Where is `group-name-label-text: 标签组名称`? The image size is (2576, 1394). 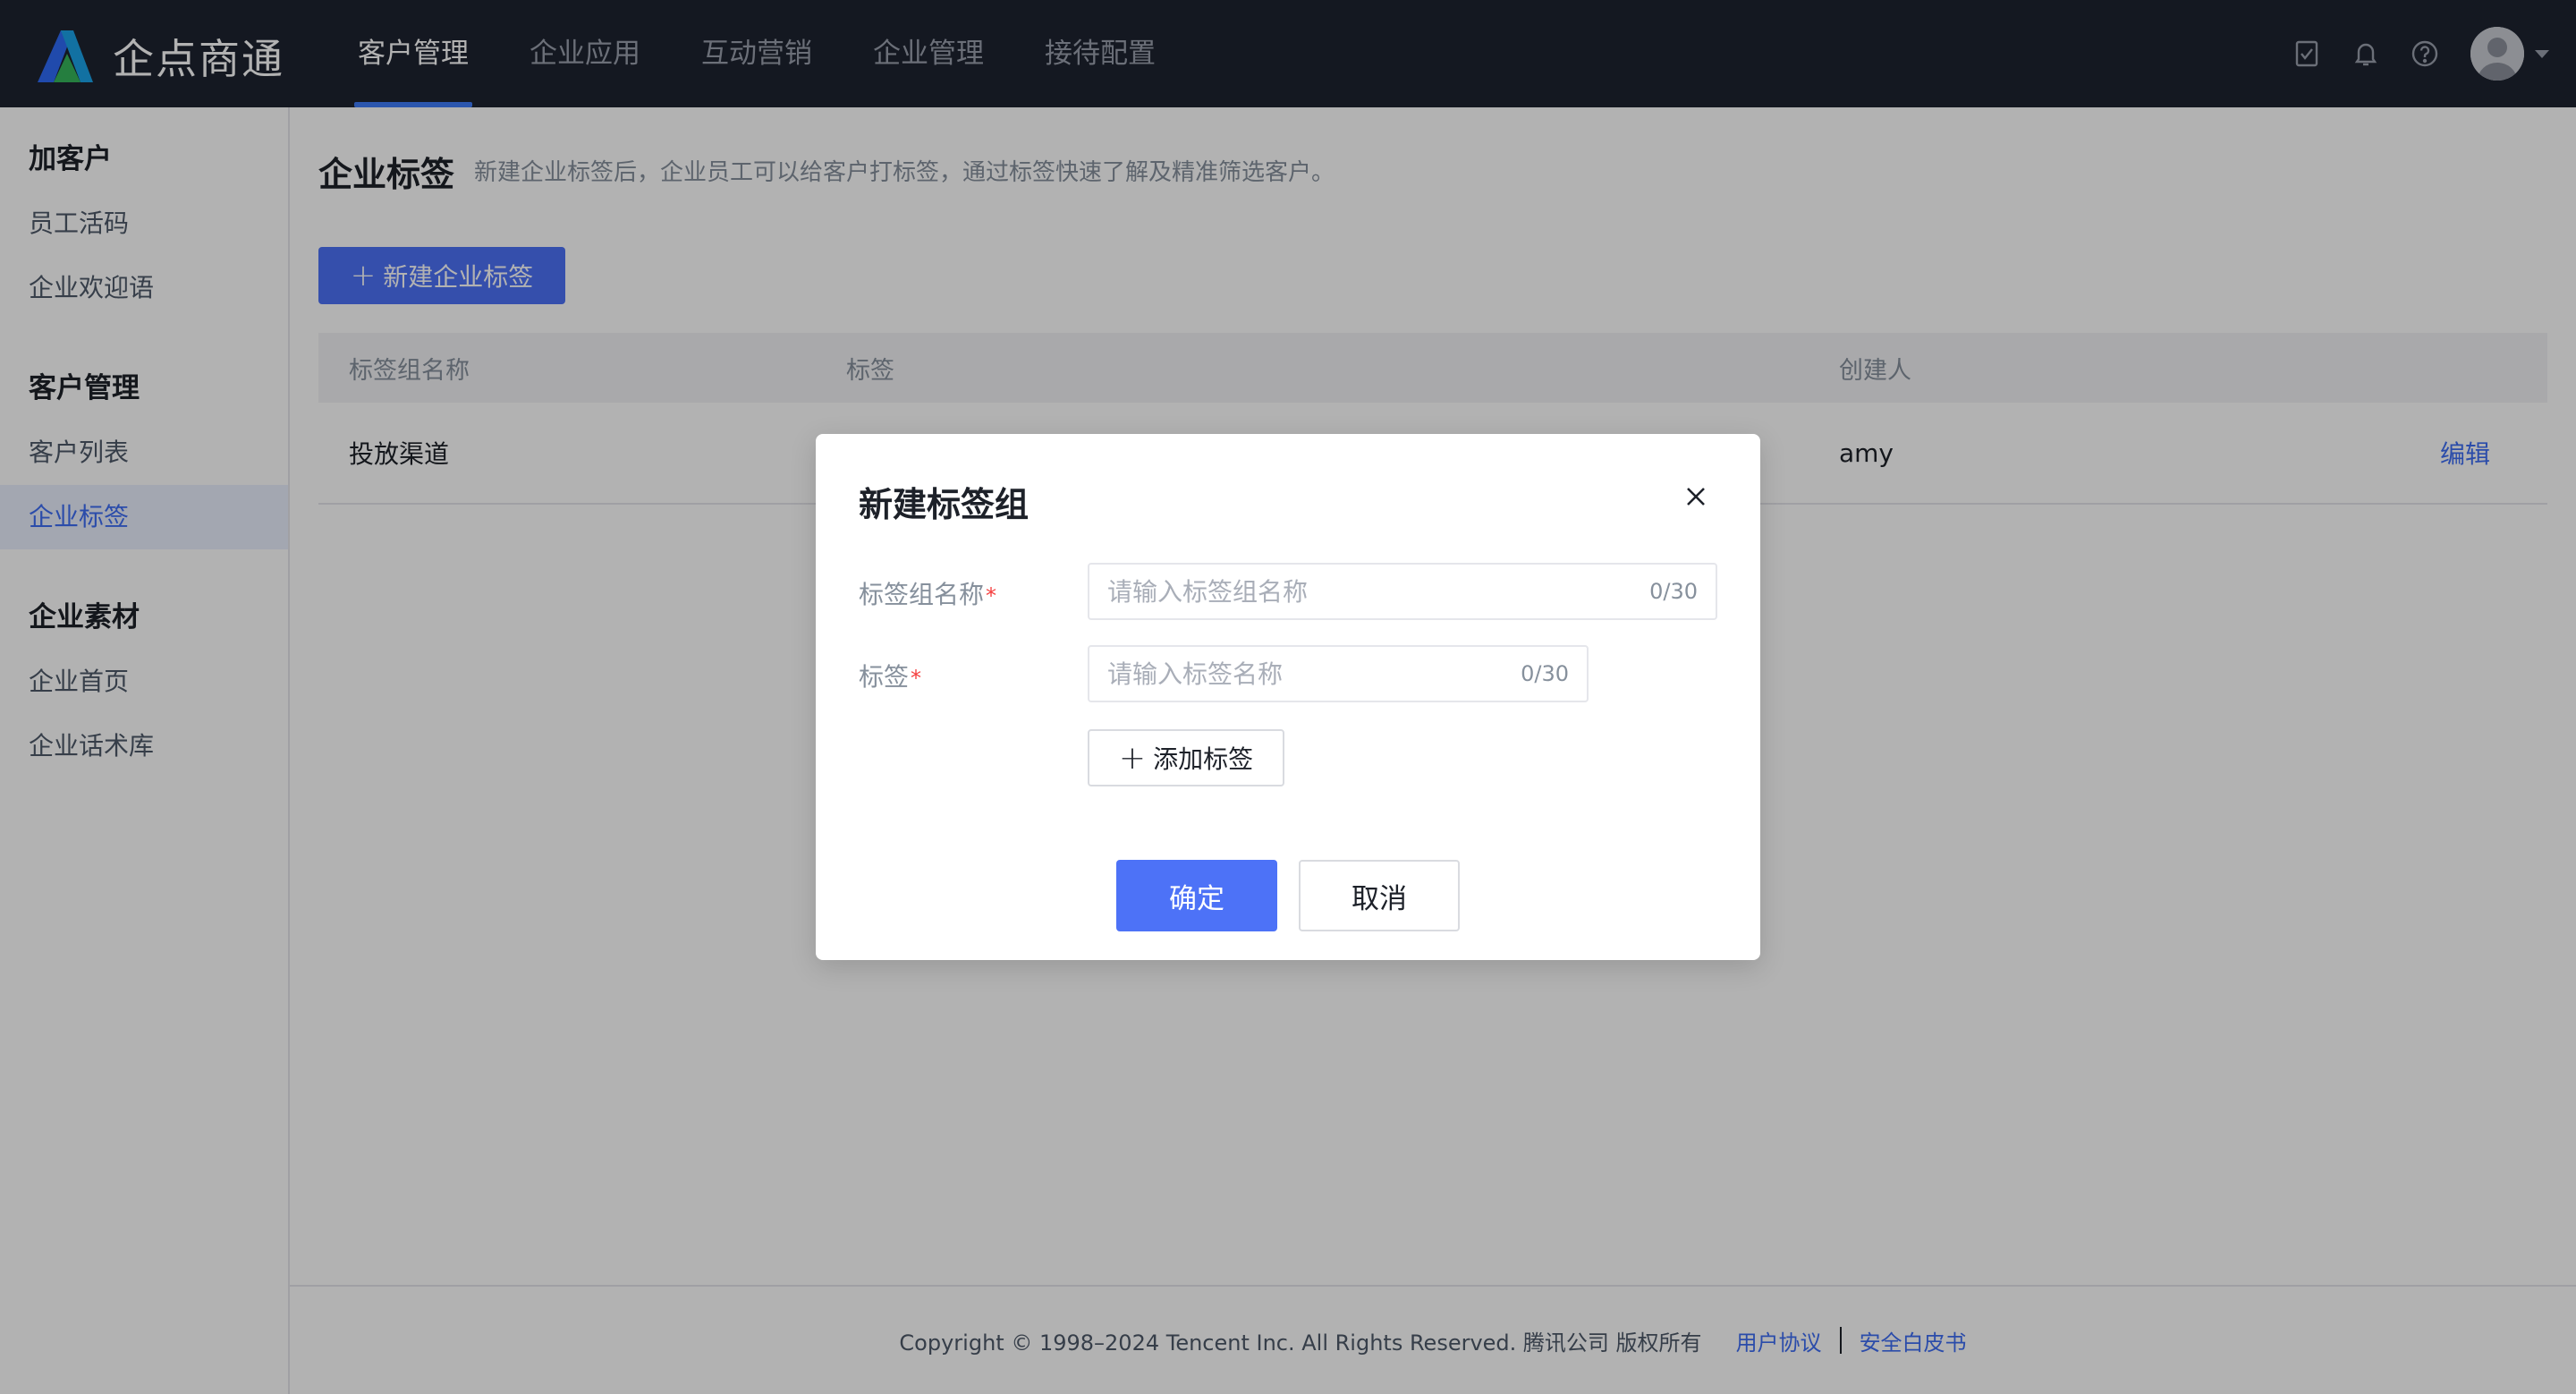 group-name-label-text: 标签组名称 is located at coordinates (922, 594).